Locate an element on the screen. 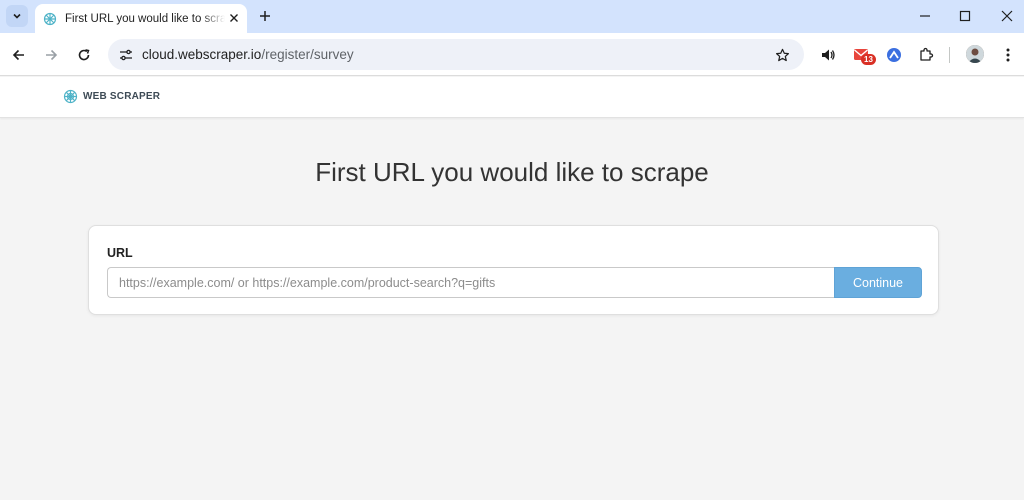  more-vertical-icon is located at coordinates (1008, 55).